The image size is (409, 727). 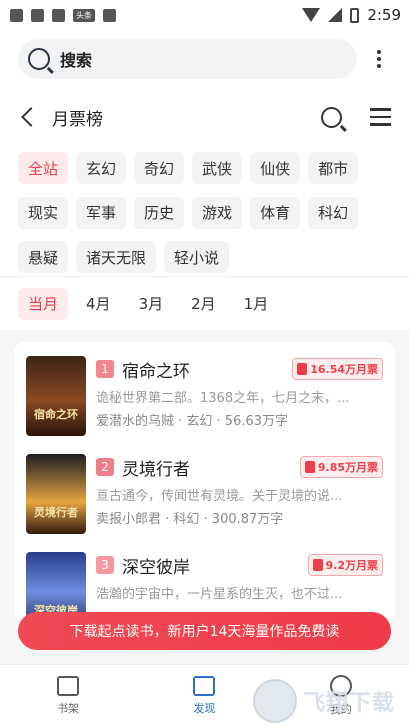 What do you see at coordinates (105, 369) in the screenshot?
I see `rank-badge: 1` at bounding box center [105, 369].